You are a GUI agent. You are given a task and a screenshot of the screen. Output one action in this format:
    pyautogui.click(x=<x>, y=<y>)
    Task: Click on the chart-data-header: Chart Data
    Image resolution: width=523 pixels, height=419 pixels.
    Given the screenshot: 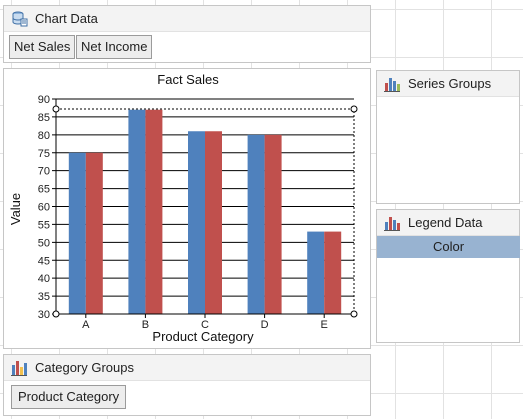 What is the action you would take?
    pyautogui.click(x=187, y=19)
    